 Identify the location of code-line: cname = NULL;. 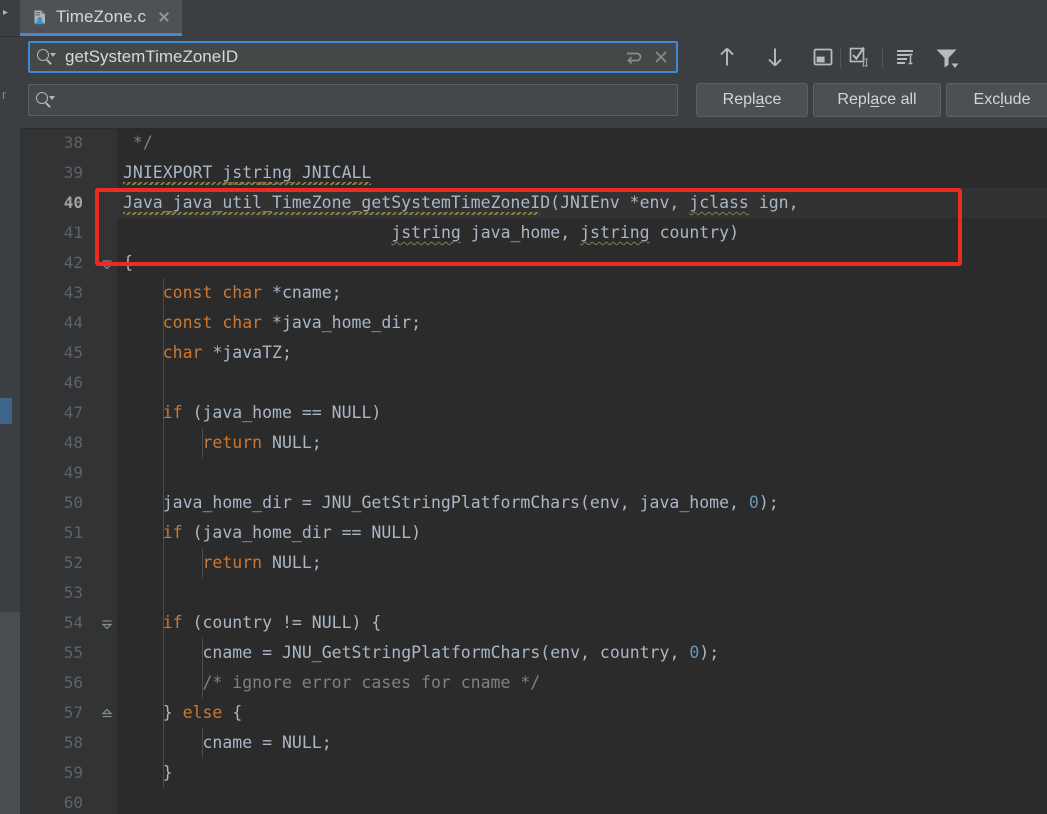
(582, 743).